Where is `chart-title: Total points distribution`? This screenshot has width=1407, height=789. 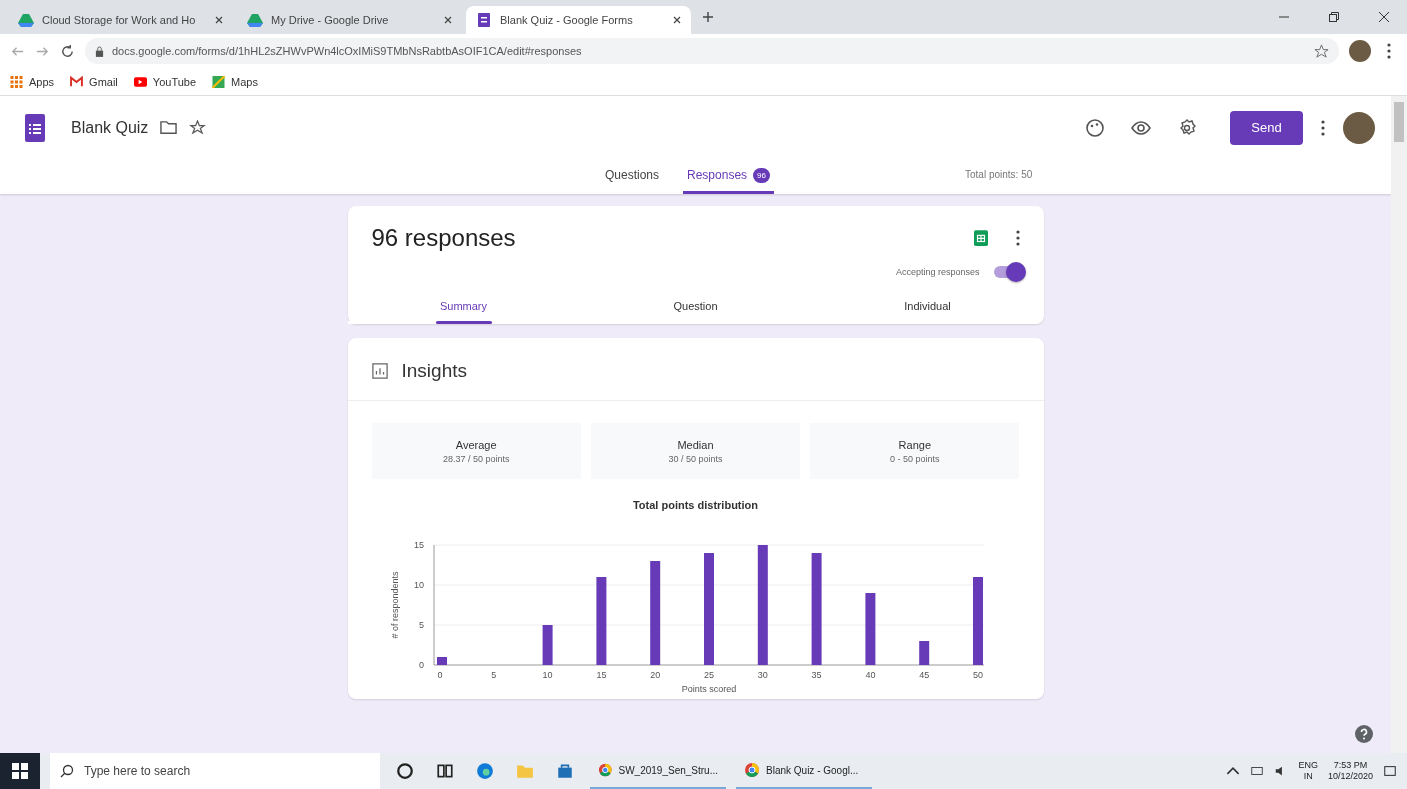 chart-title: Total points distribution is located at coordinates (695, 505).